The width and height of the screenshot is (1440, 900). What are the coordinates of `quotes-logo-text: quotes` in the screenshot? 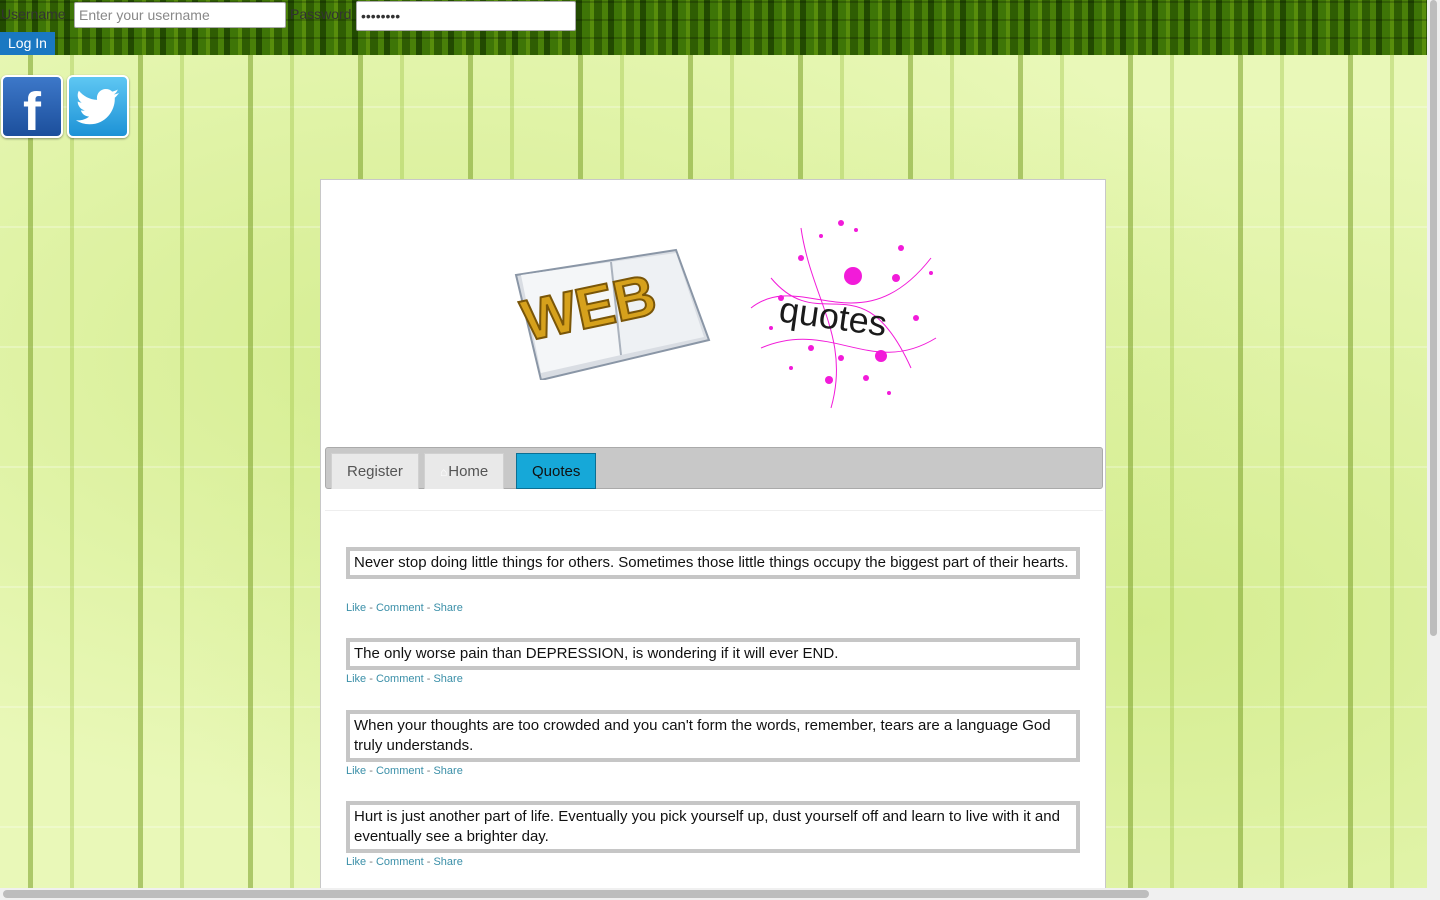 It's located at (833, 317).